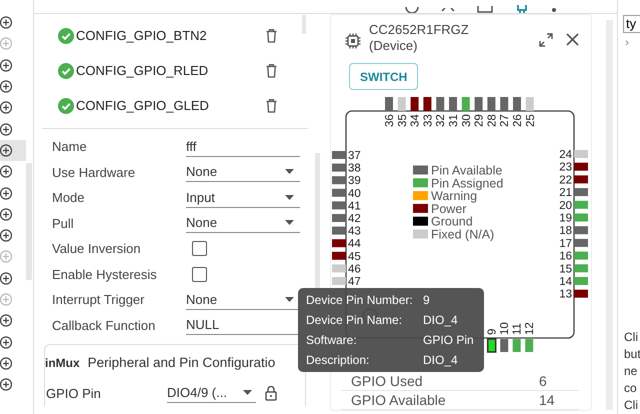 Image resolution: width=640 pixels, height=414 pixels. What do you see at coordinates (428, 120) in the screenshot?
I see `pin-number: 33` at bounding box center [428, 120].